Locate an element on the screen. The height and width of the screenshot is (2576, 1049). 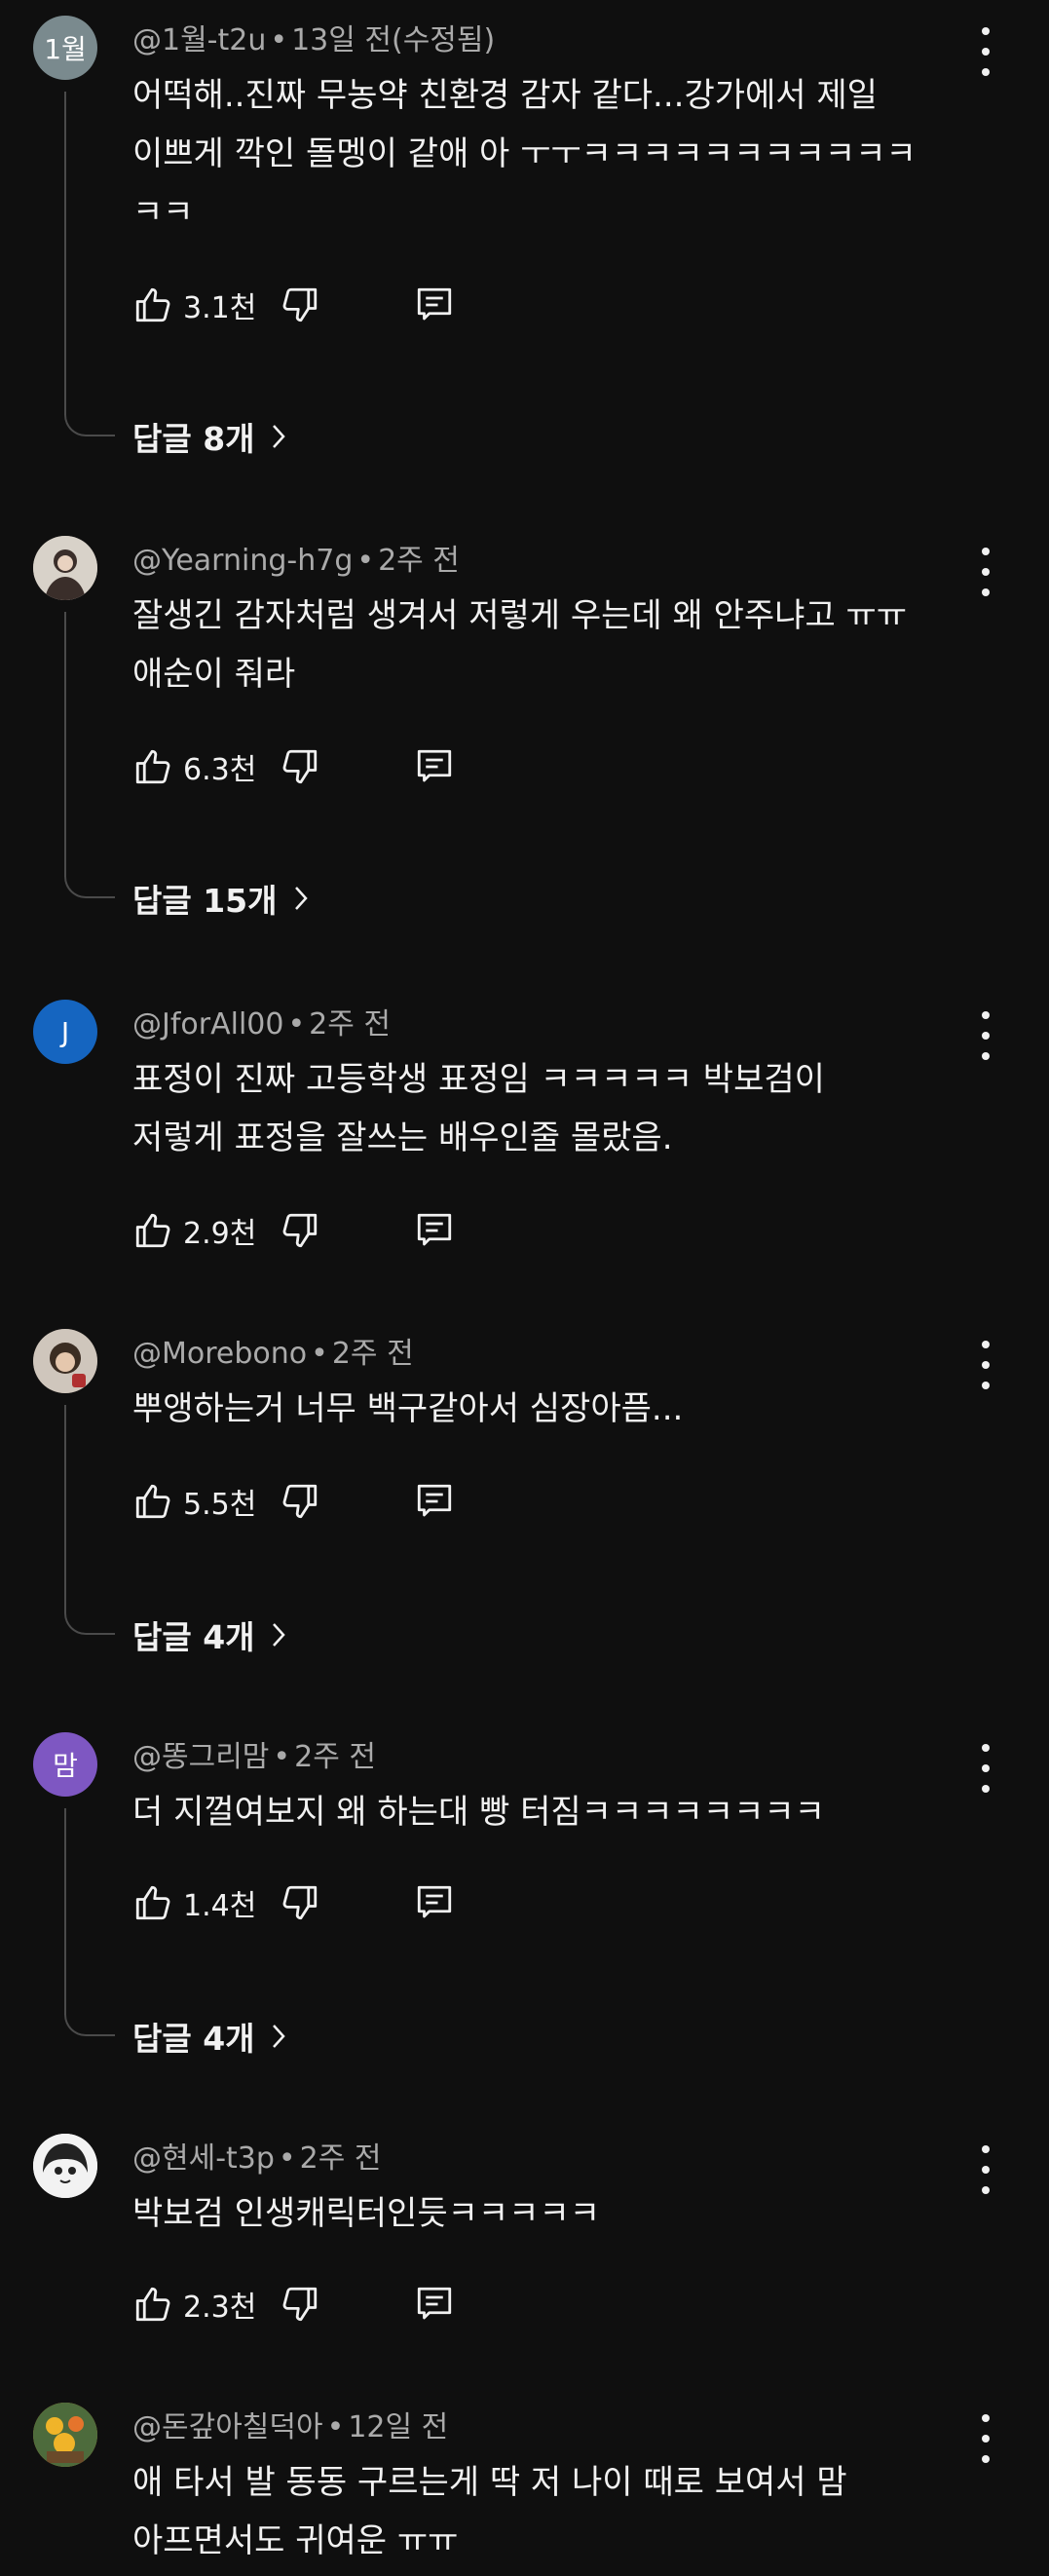
like-count: 5.5천 is located at coordinates (220, 1505).